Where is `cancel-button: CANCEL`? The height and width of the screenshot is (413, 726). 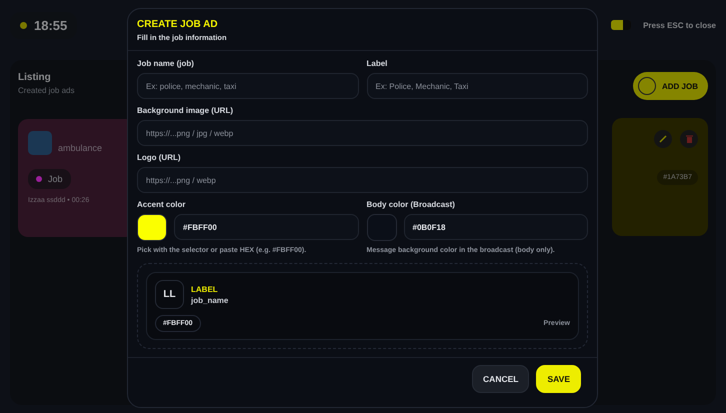
cancel-button: CANCEL is located at coordinates (501, 379).